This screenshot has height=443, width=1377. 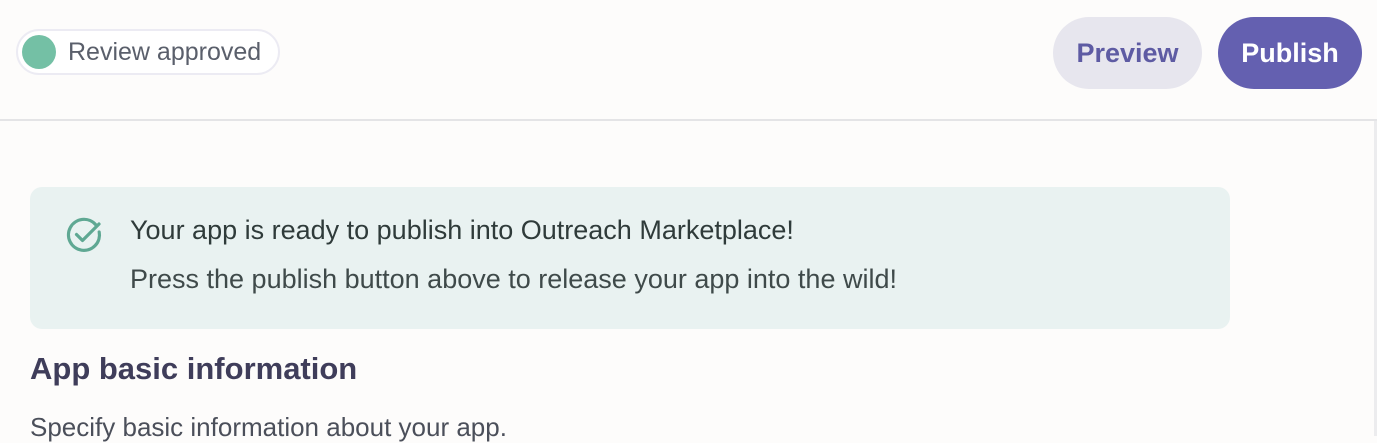 What do you see at coordinates (194, 368) in the screenshot?
I see `section-title: App basic information` at bounding box center [194, 368].